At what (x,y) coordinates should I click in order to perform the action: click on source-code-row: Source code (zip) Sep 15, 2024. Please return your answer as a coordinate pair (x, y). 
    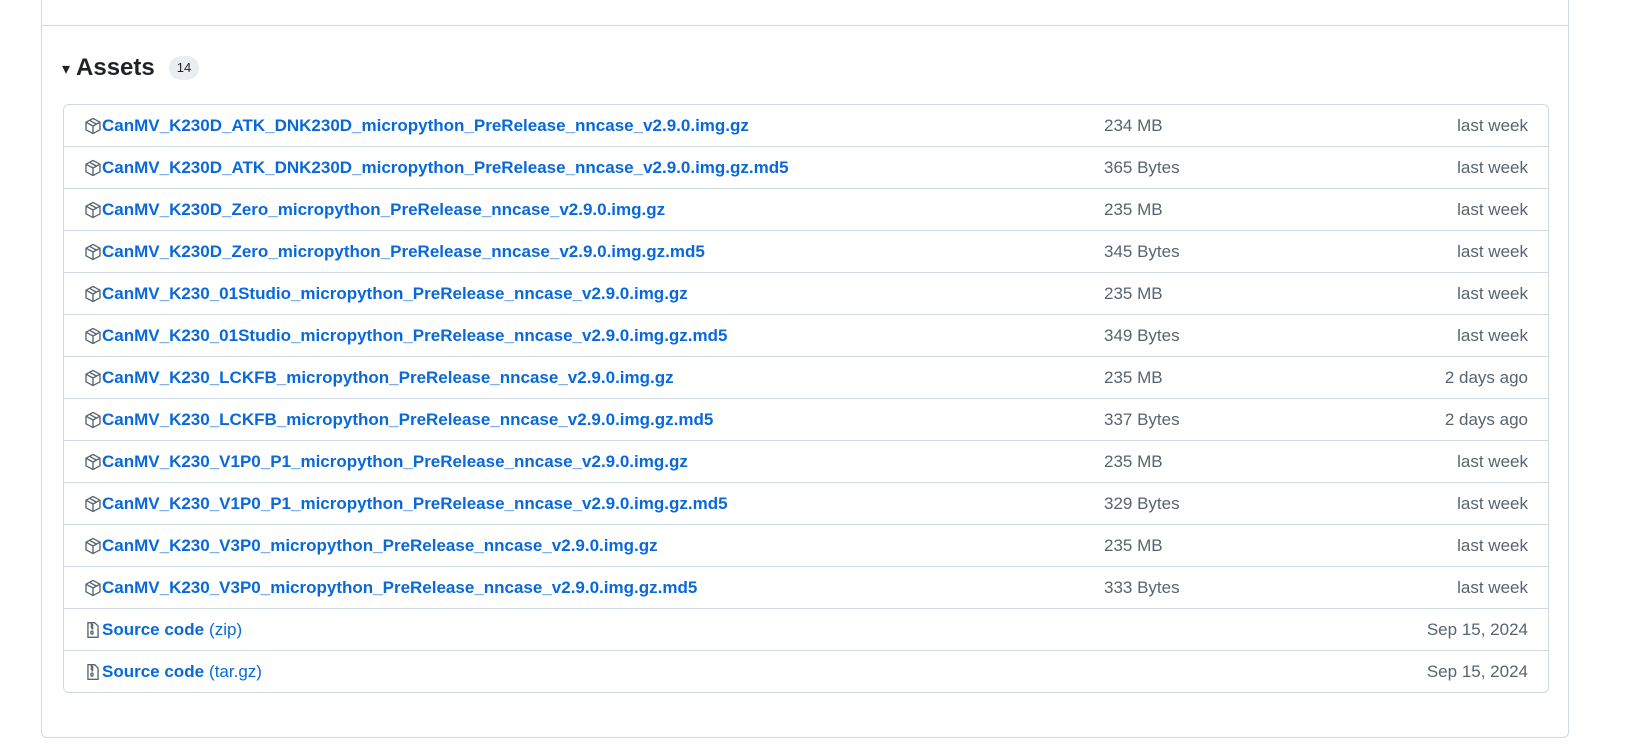
    Looking at the image, I should click on (806, 629).